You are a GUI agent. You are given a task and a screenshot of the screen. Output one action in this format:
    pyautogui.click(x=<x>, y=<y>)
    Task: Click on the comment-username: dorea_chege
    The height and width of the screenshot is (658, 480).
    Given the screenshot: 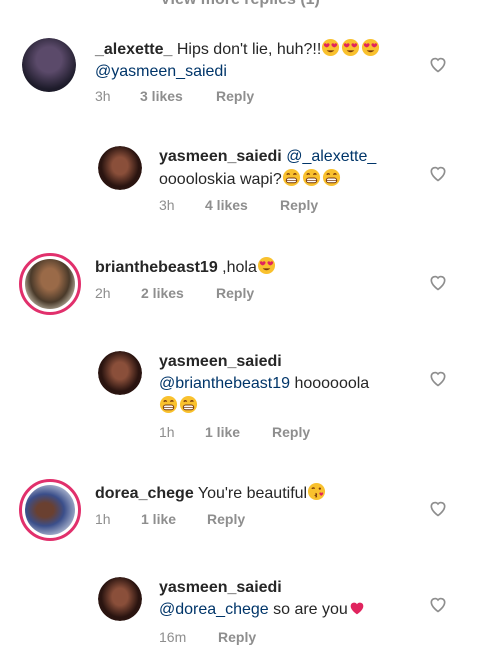 What is the action you would take?
    pyautogui.click(x=144, y=493)
    